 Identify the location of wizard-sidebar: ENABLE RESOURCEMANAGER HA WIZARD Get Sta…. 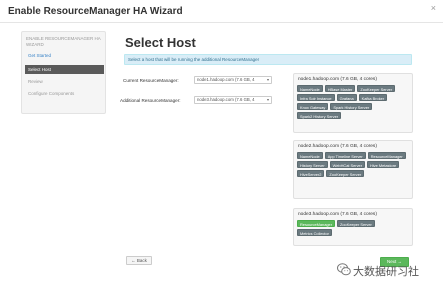
(63, 72).